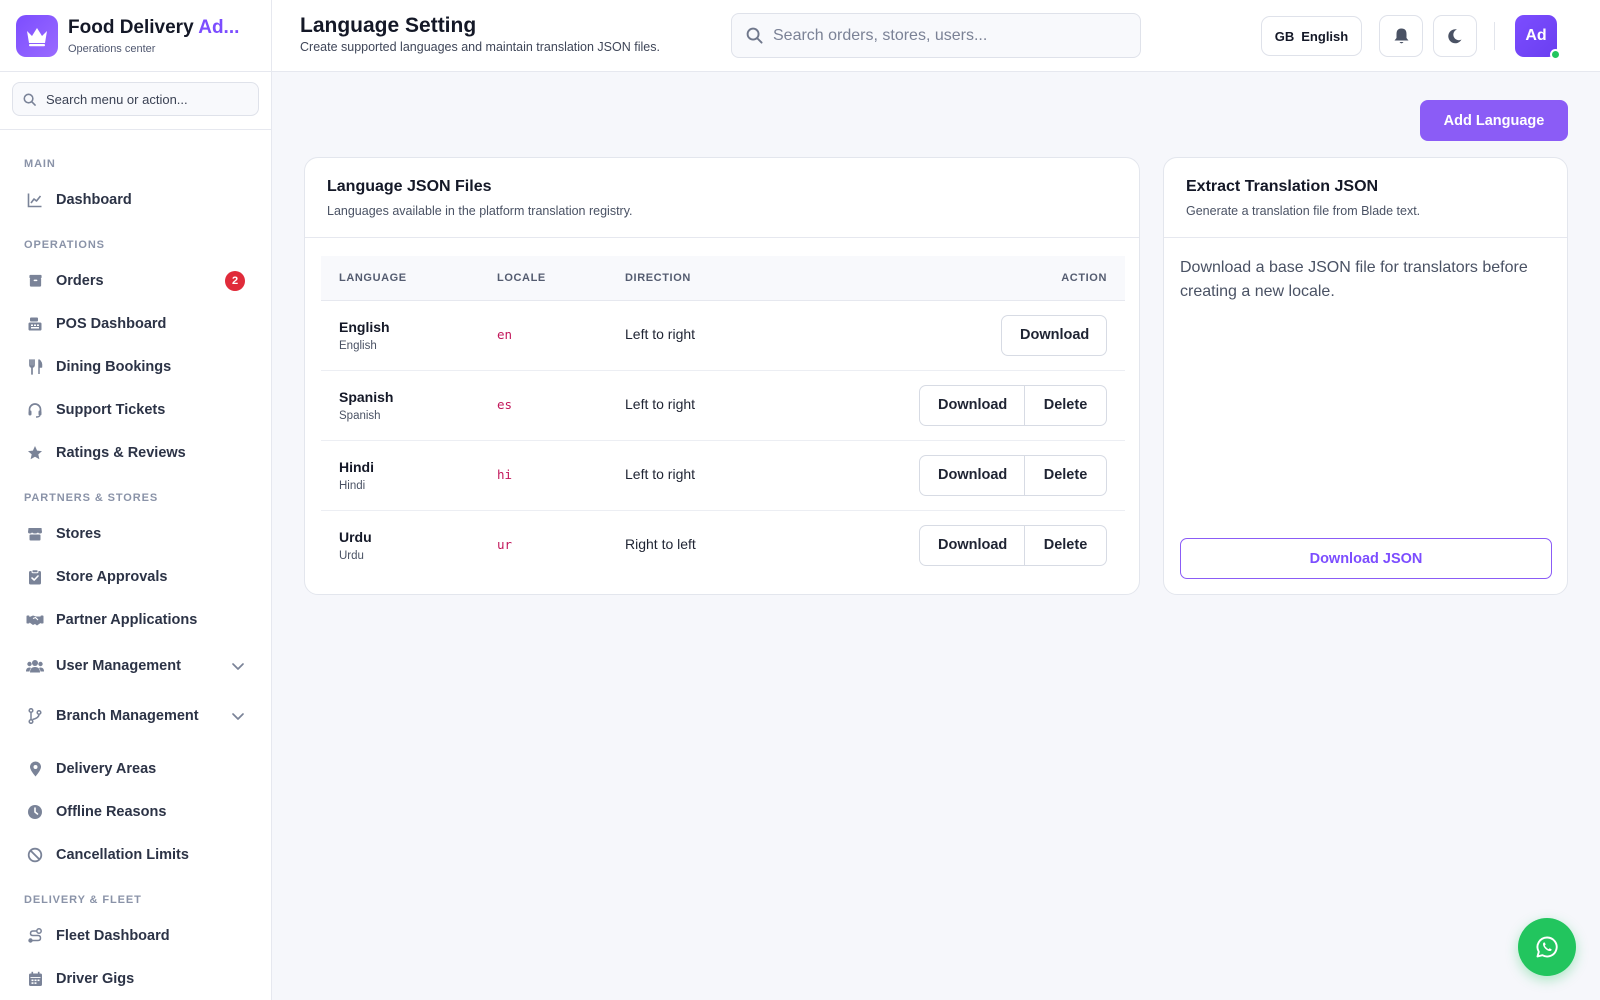 The image size is (1600, 1000). I want to click on search-icon, so click(29, 99).